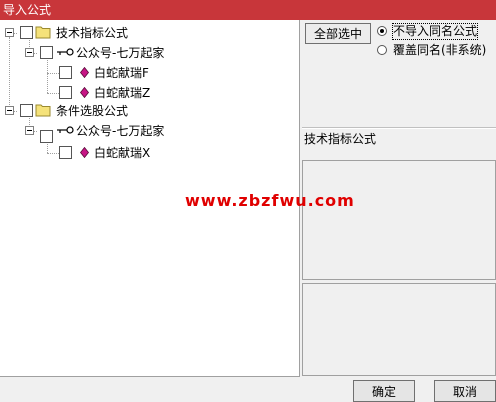  I want to click on tree-node-formula: 白蛇献瑞X, so click(100, 153).